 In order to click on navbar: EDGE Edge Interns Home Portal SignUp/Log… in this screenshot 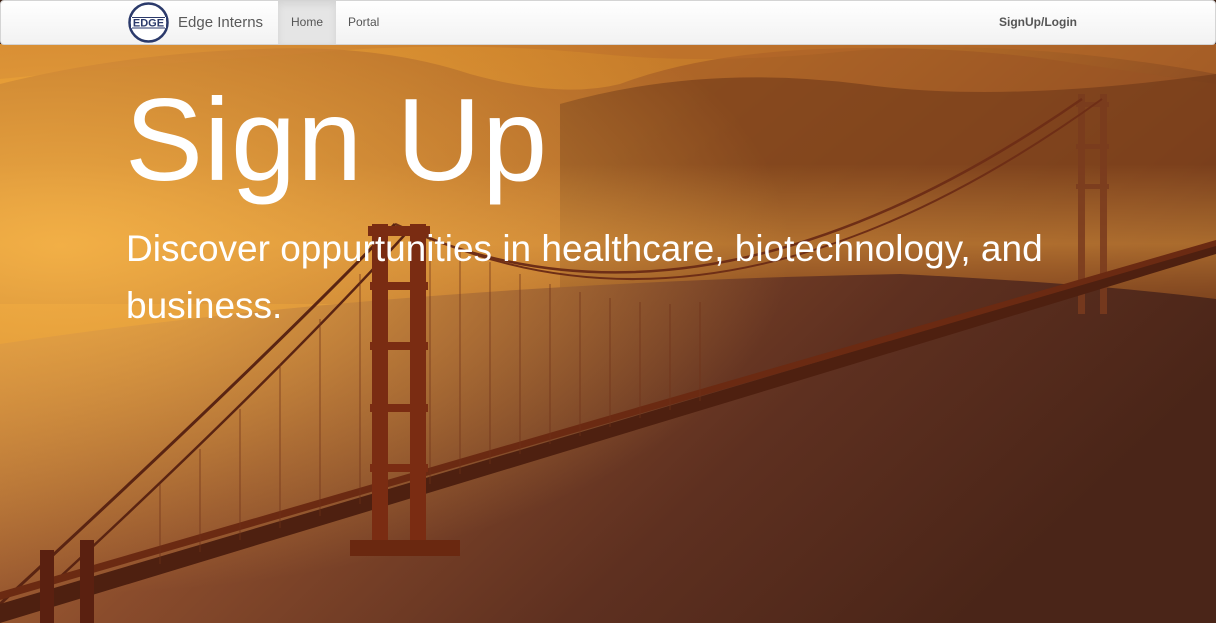, I will do `click(608, 22)`.